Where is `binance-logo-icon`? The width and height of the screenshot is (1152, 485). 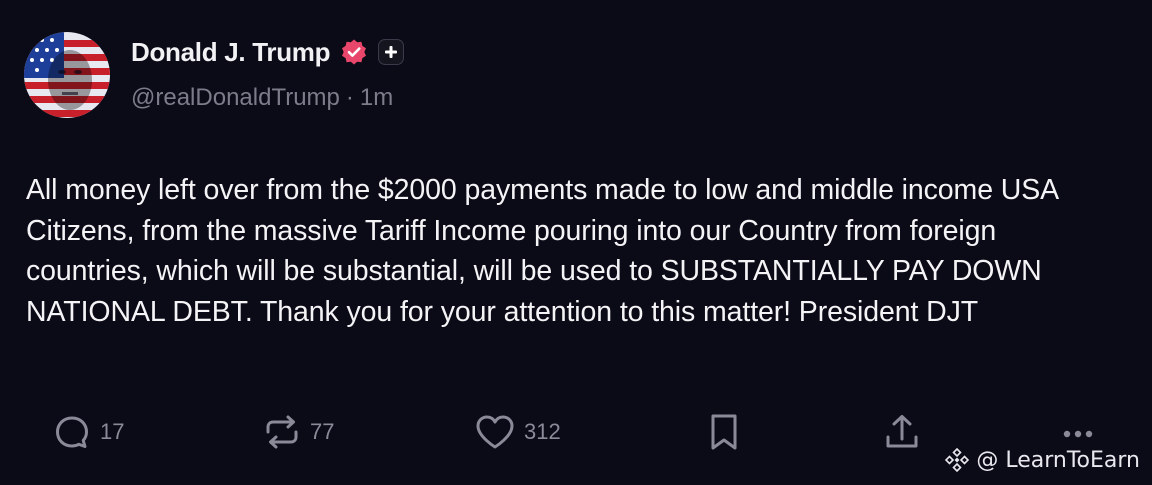
binance-logo-icon is located at coordinates (957, 460).